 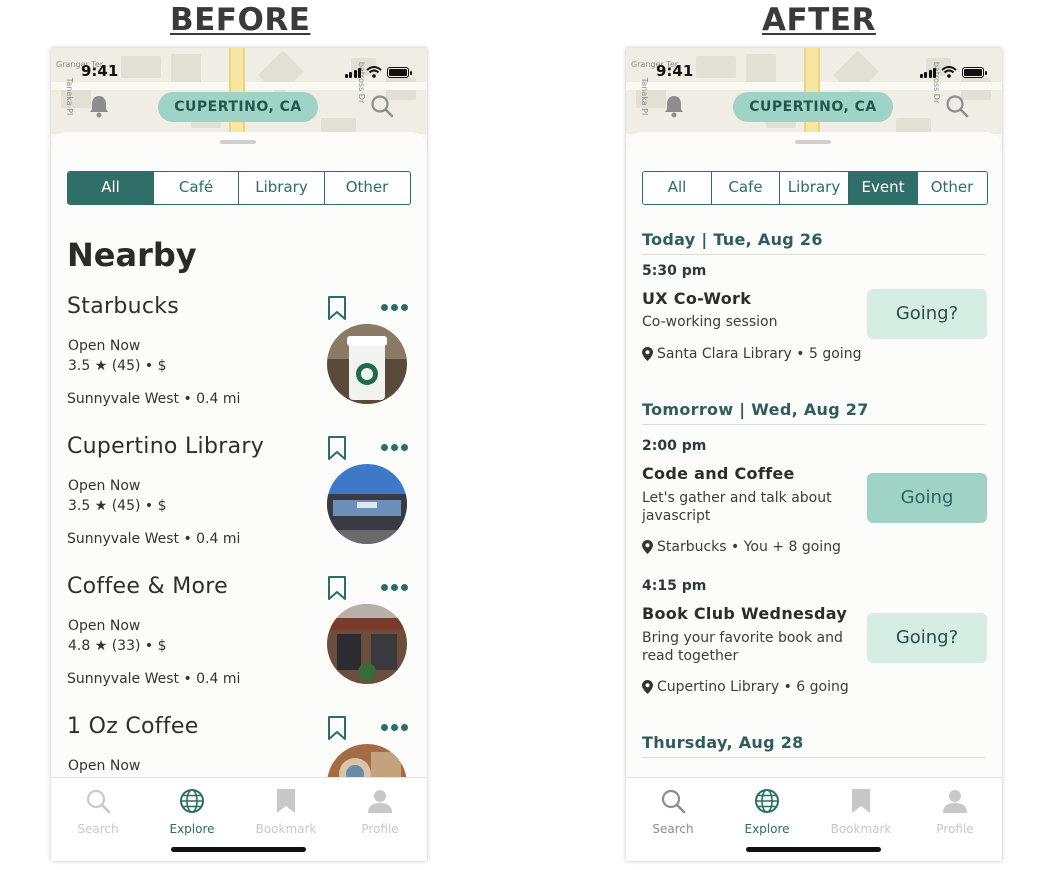 I want to click on event-title: Code and Coffee, so click(x=718, y=473).